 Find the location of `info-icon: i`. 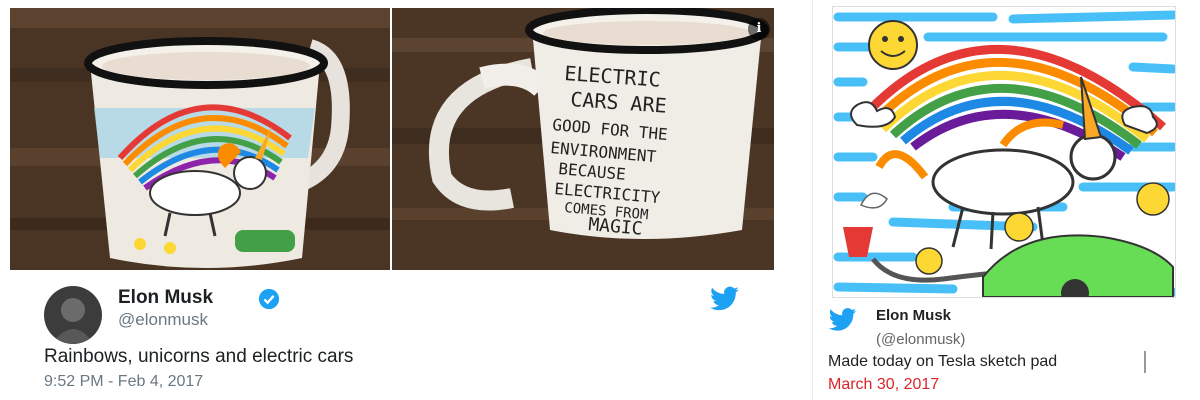

info-icon: i is located at coordinates (759, 29).